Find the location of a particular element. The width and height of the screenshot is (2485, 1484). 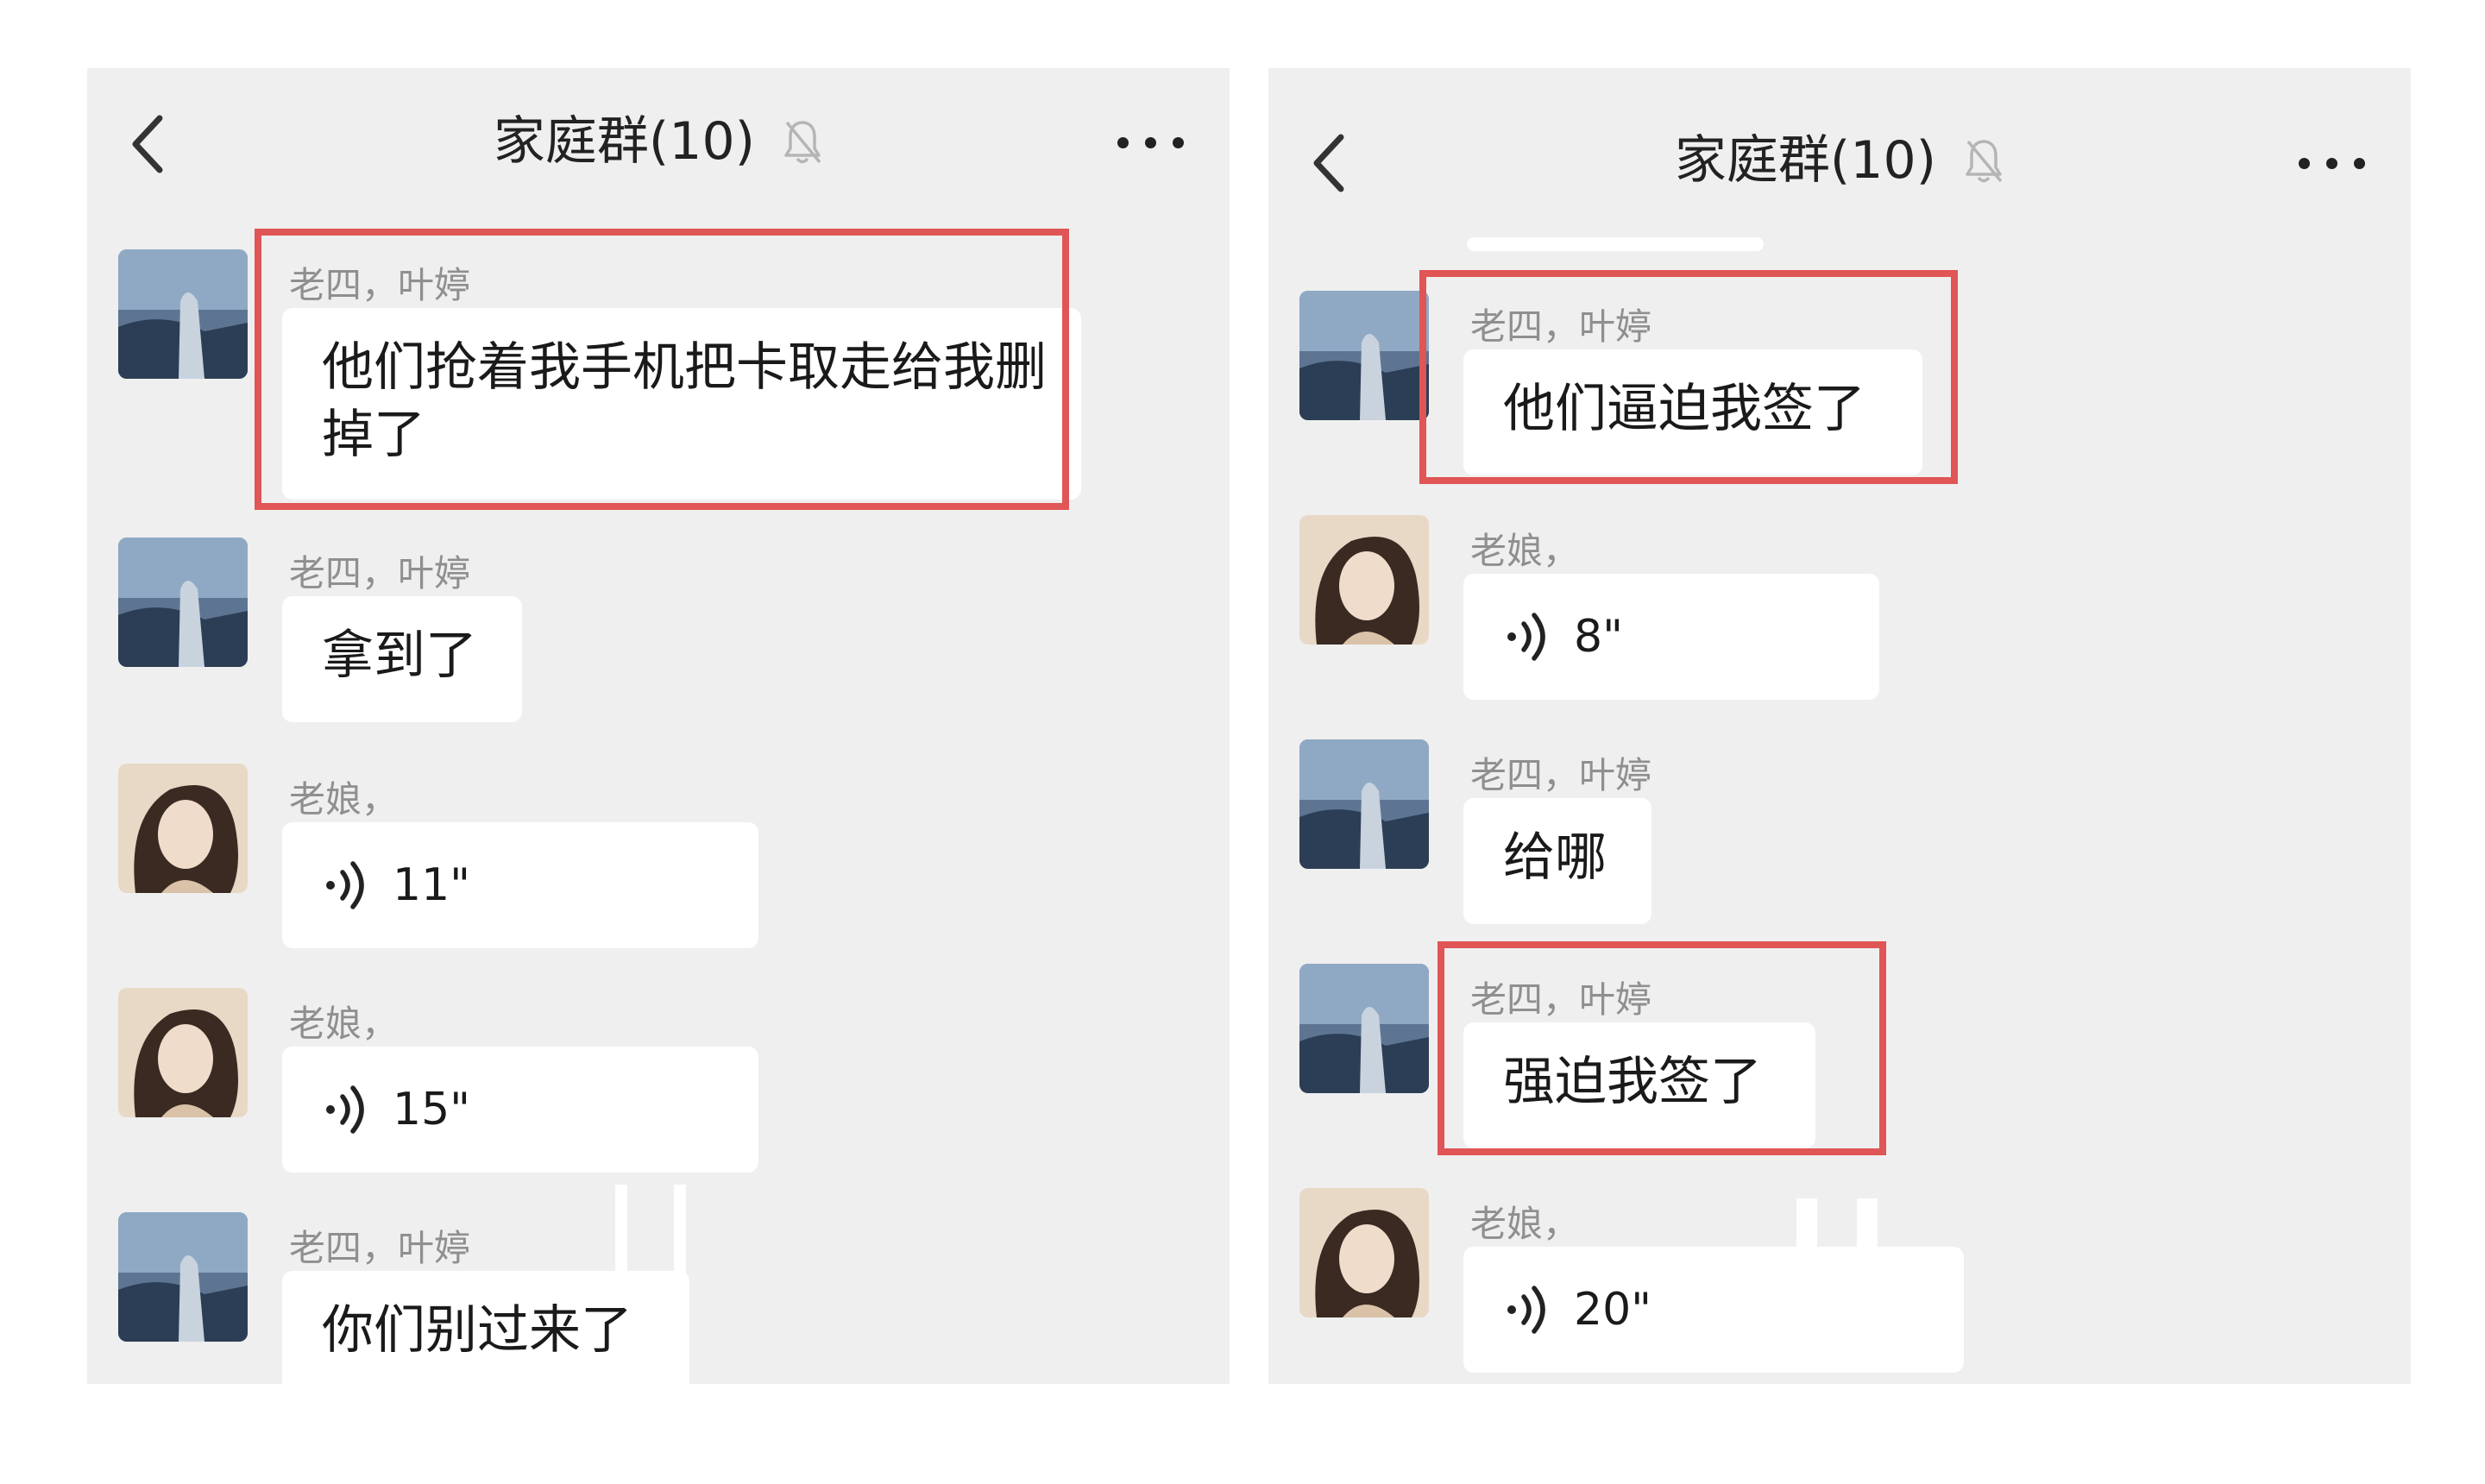

voice-message-bubble: 15" is located at coordinates (520, 1110).